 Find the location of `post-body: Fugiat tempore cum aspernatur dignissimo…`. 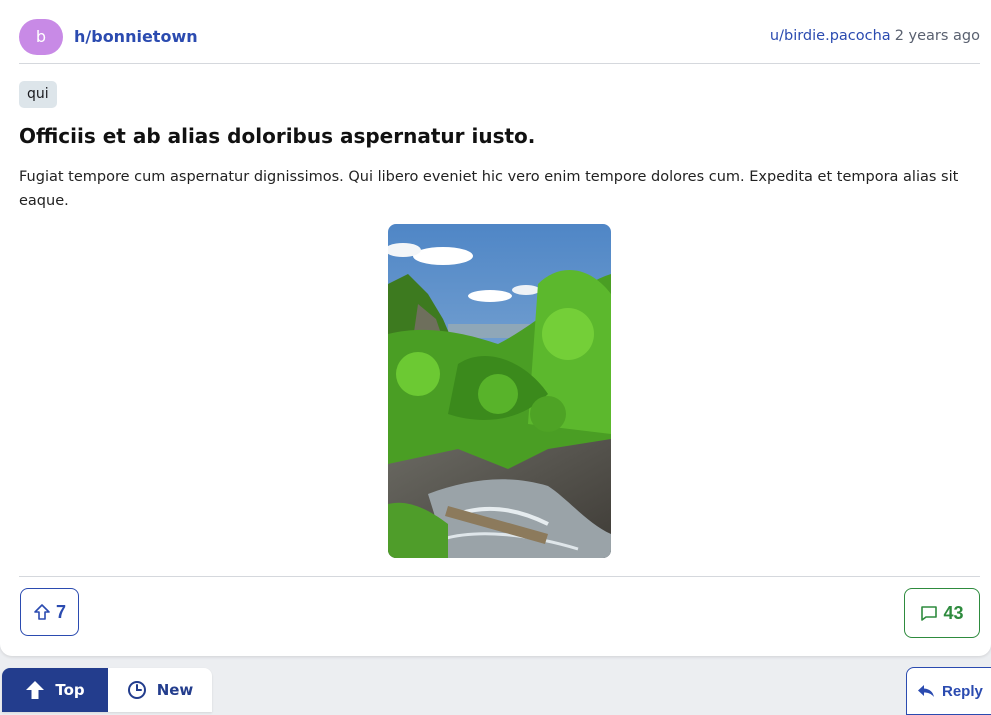

post-body: Fugiat tempore cum aspernatur dignissimo… is located at coordinates (489, 189).